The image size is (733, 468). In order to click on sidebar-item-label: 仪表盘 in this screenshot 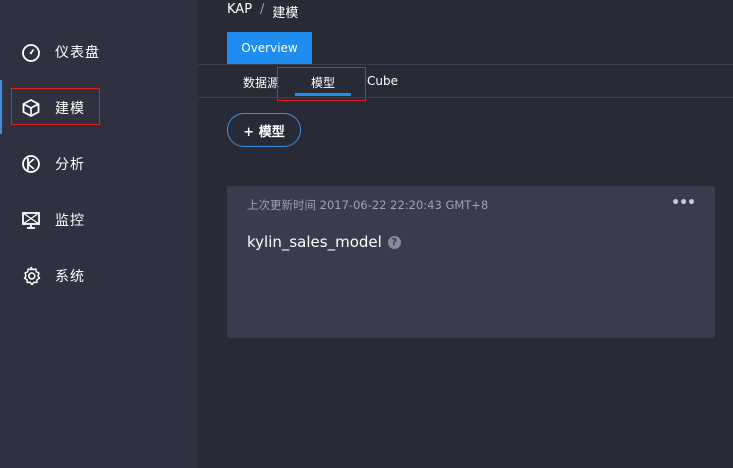, I will do `click(77, 53)`.